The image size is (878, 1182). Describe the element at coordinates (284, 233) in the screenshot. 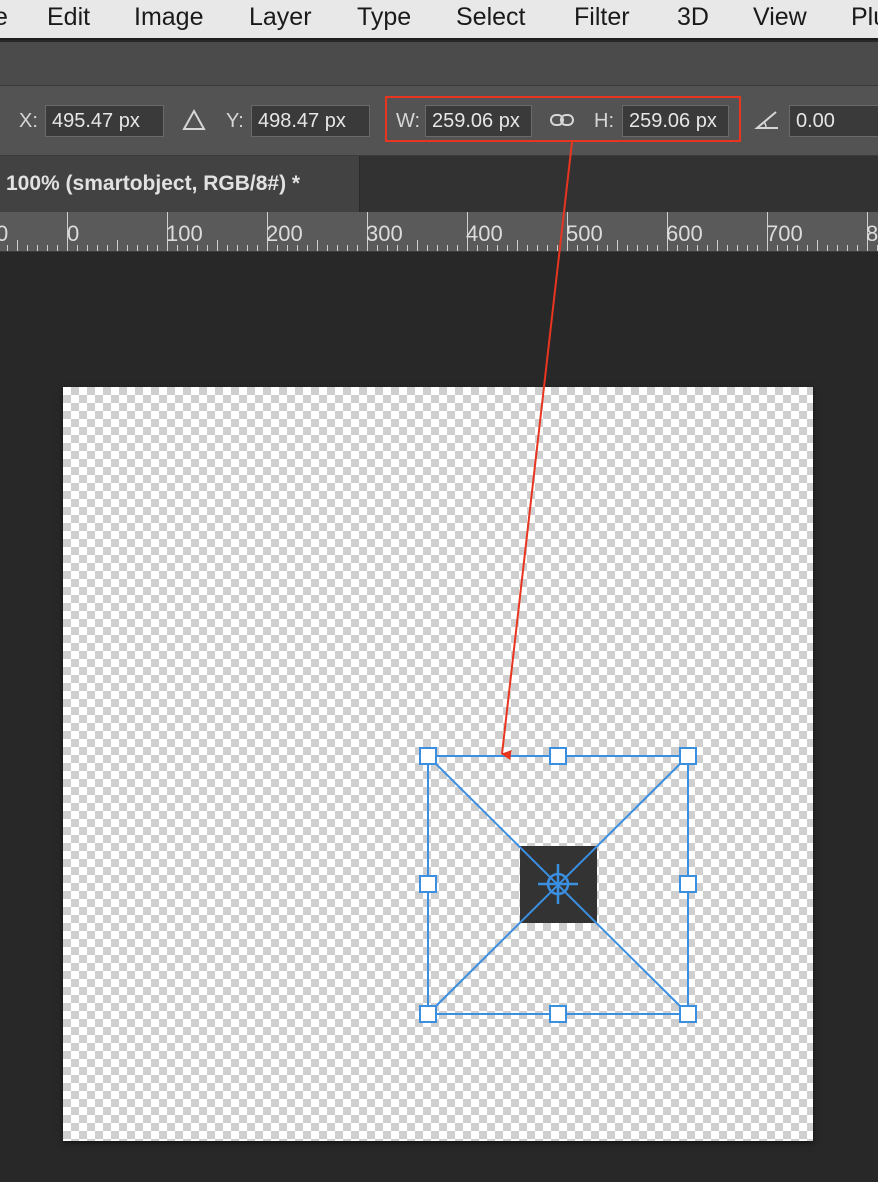

I see `ruler-tick-label: 200` at that location.